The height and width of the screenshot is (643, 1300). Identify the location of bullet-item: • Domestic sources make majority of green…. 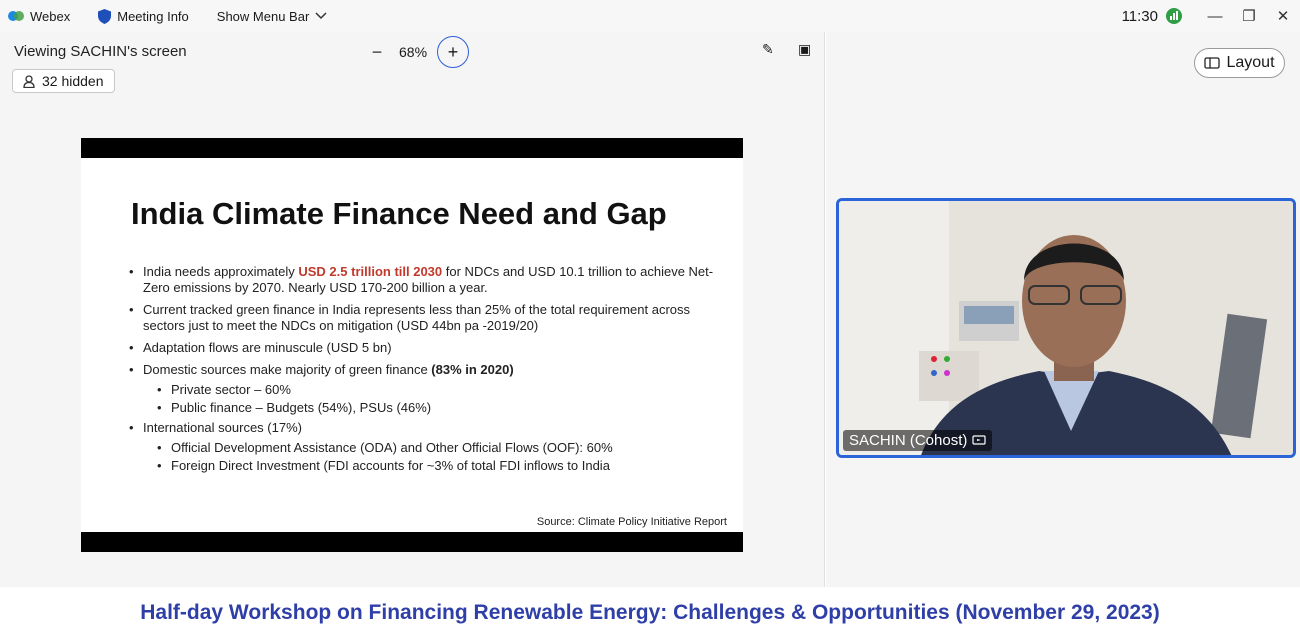
(321, 369).